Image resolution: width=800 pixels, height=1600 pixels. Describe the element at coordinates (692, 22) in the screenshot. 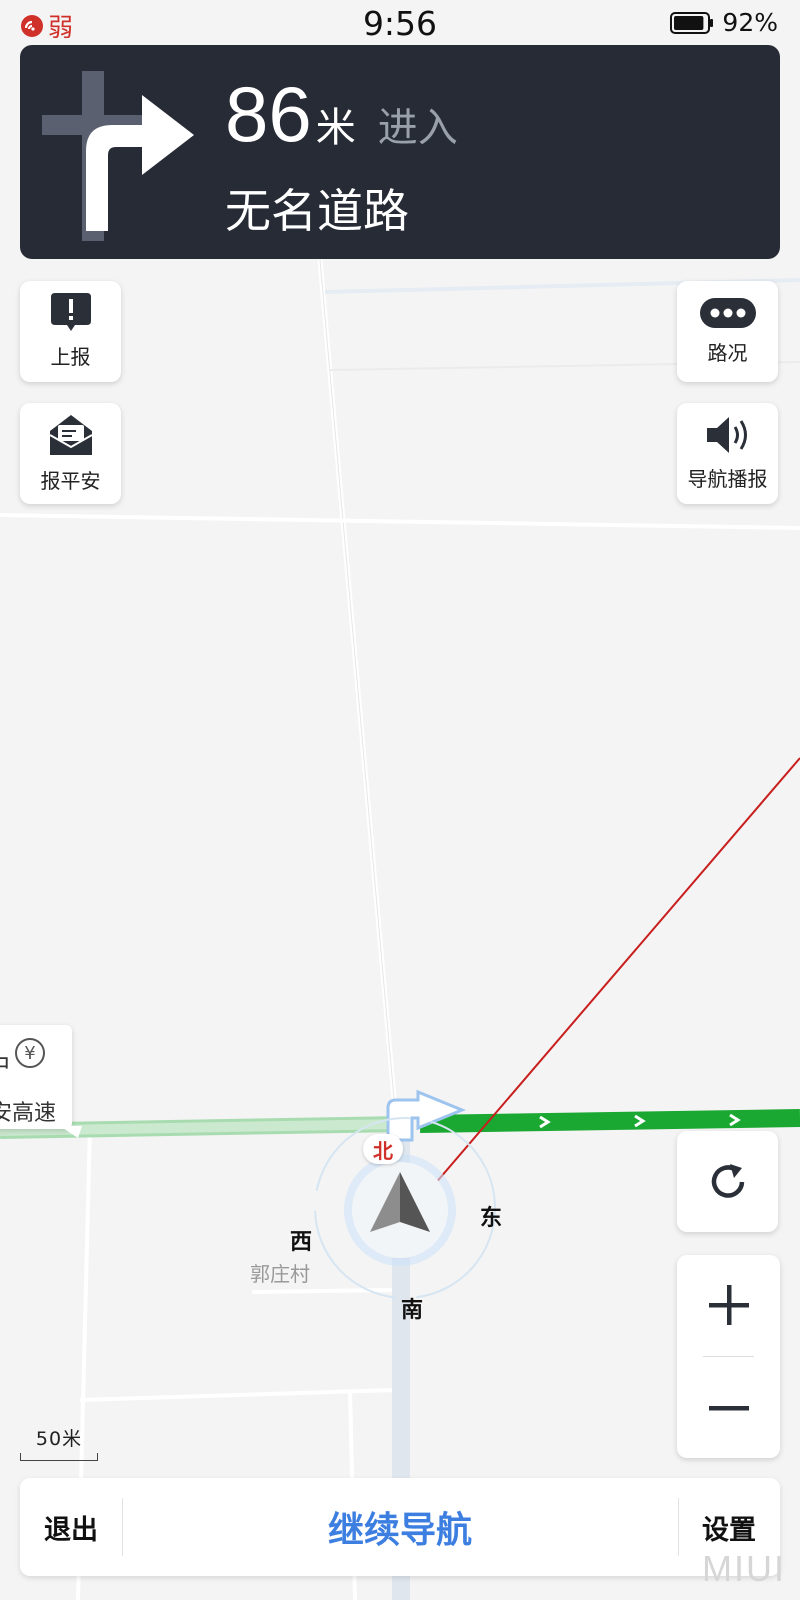

I see `battery-icon` at that location.